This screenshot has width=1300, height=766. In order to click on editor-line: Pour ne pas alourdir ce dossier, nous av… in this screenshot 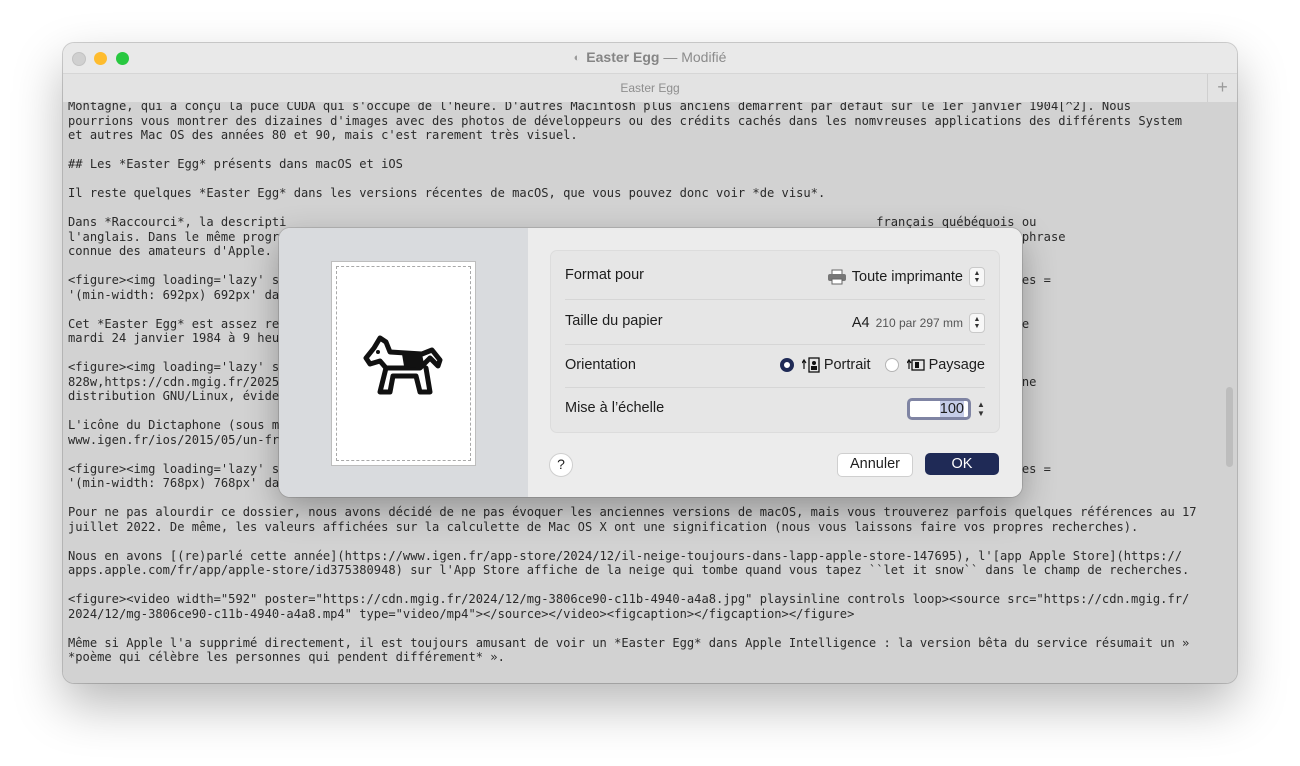, I will do `click(632, 512)`.